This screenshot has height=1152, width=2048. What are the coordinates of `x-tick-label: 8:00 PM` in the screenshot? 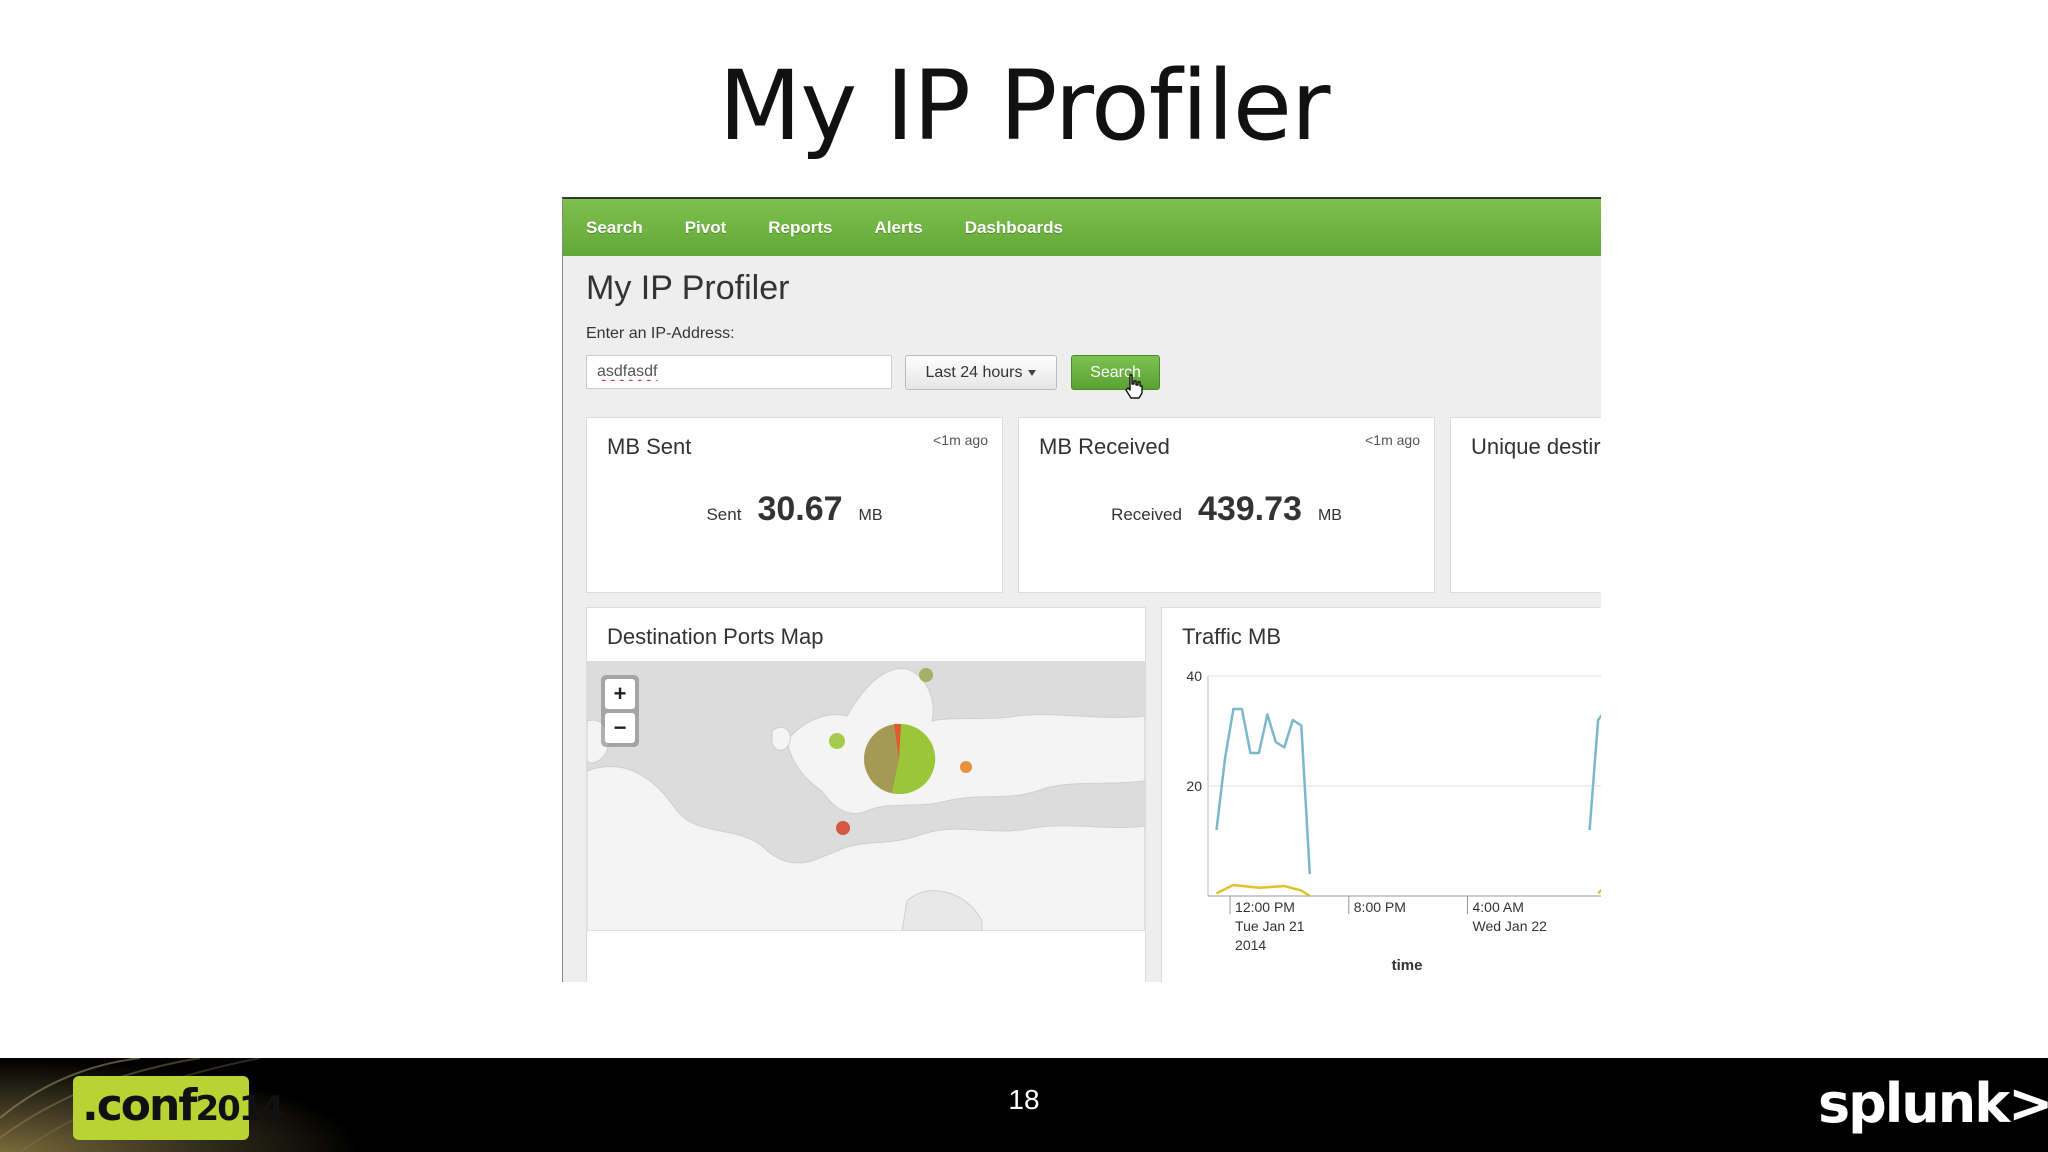 It's located at (1380, 907).